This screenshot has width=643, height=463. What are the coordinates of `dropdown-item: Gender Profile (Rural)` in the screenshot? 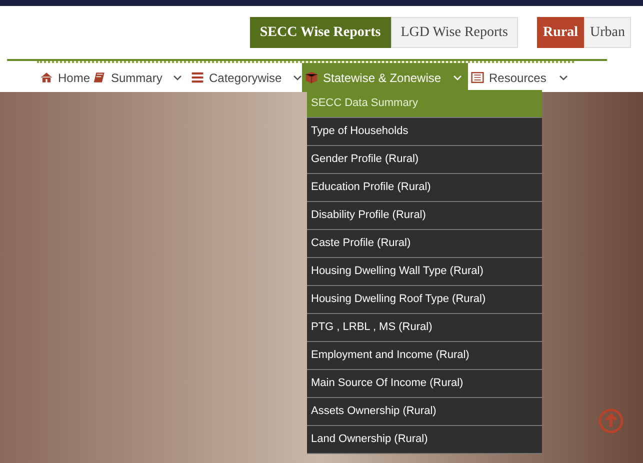 It's located at (424, 160).